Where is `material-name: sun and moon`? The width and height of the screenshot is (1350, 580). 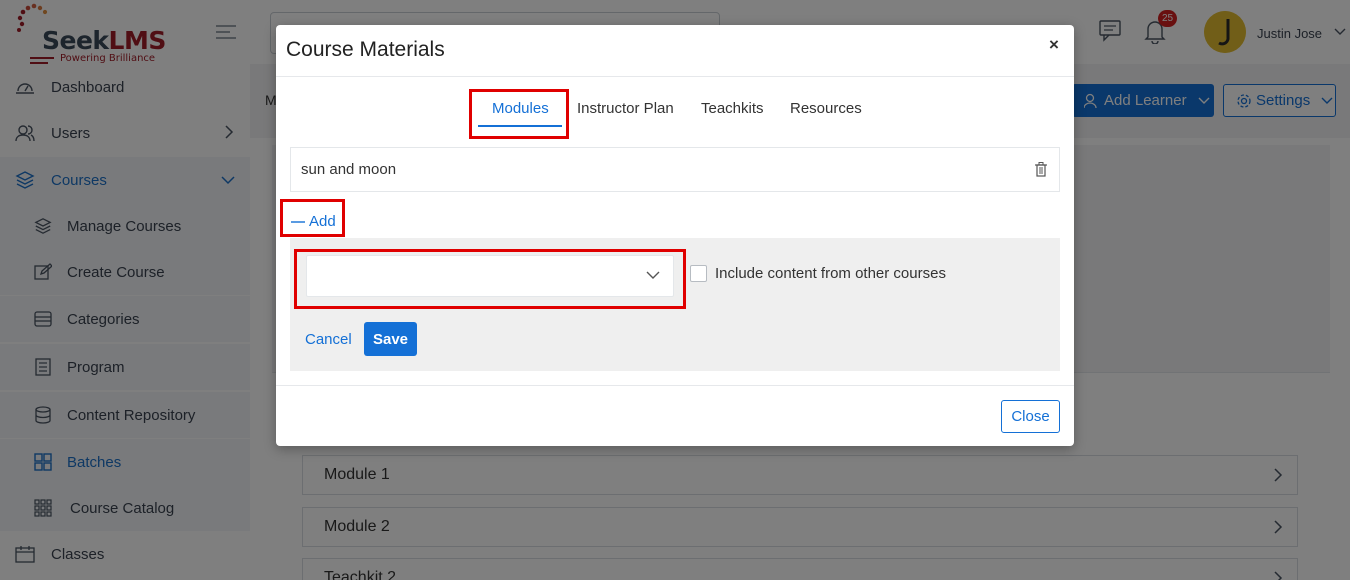 material-name: sun and moon is located at coordinates (349, 169).